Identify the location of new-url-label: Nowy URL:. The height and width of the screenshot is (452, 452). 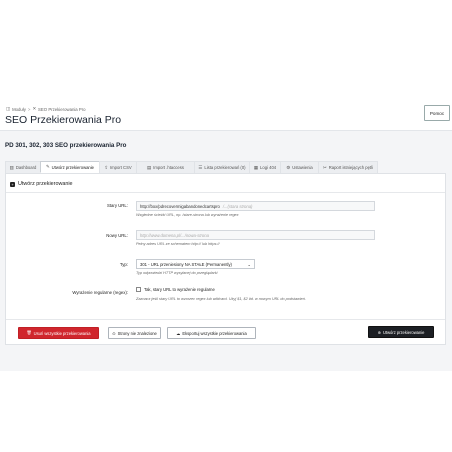
(117, 235).